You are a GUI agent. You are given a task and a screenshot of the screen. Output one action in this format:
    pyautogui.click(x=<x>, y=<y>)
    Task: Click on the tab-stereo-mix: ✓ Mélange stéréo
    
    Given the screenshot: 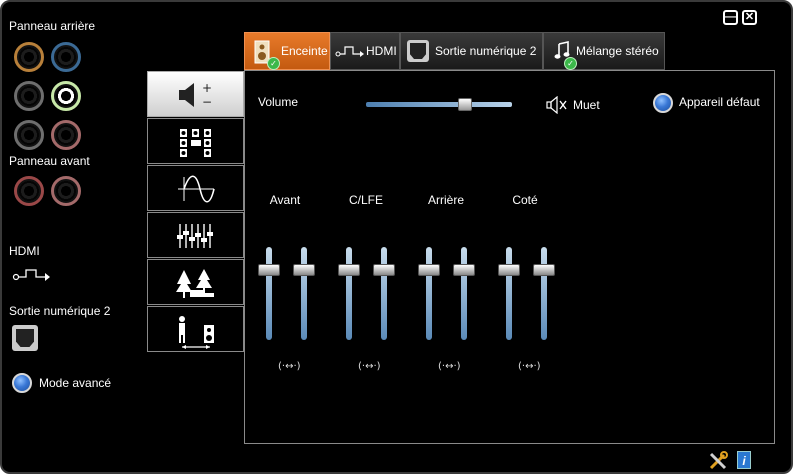 What is the action you would take?
    pyautogui.click(x=604, y=51)
    